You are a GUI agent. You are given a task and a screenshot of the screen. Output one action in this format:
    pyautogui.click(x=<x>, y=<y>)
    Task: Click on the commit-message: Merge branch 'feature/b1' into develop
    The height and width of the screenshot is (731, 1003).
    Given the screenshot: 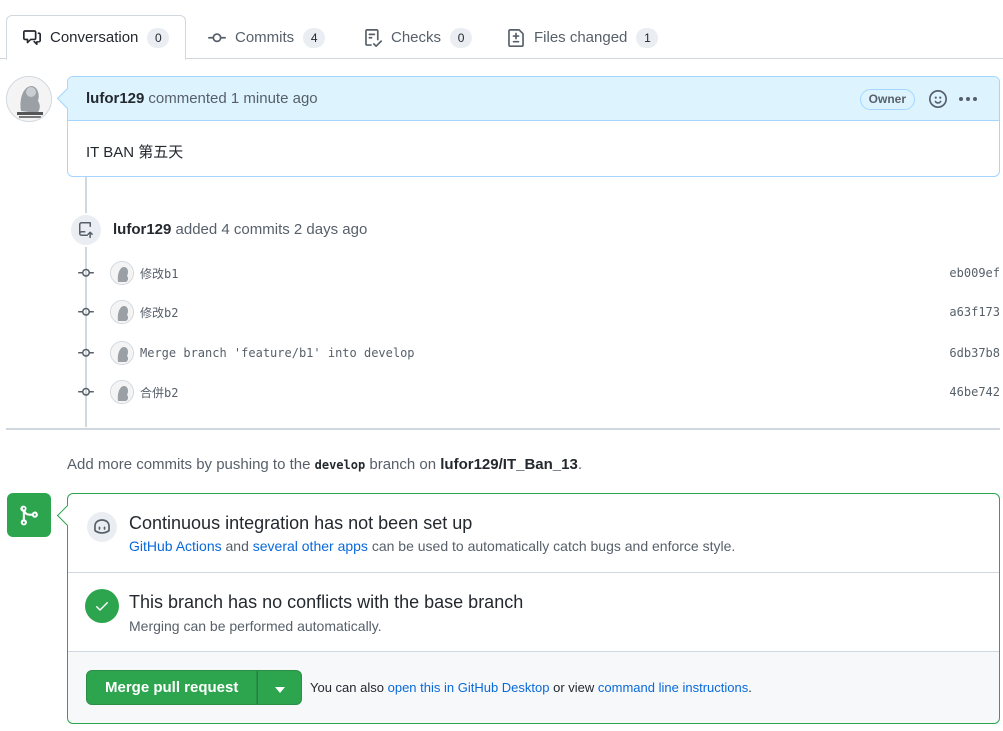 What is the action you would take?
    pyautogui.click(x=277, y=353)
    